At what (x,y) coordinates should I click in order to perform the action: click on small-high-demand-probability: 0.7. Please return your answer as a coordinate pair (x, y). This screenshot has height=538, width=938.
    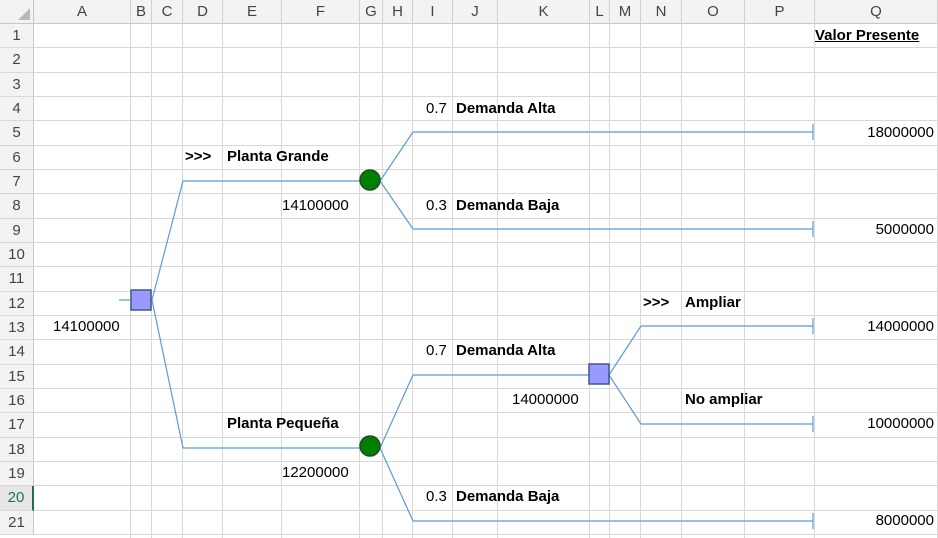
    Looking at the image, I should click on (436, 350).